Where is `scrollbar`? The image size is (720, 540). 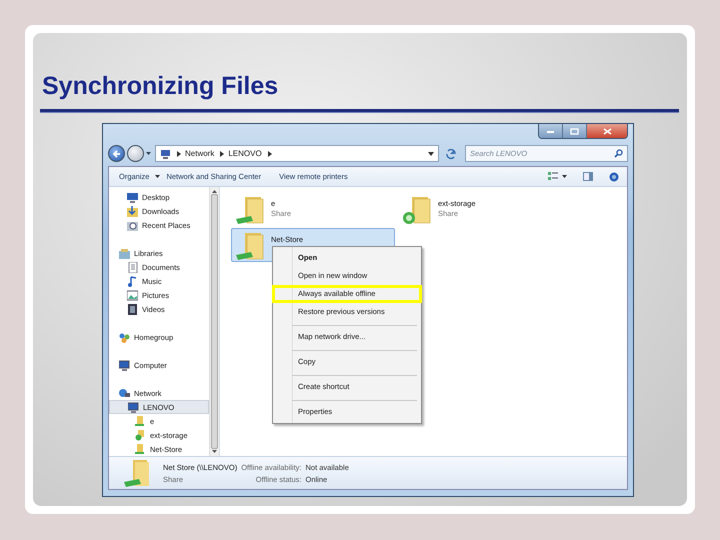 scrollbar is located at coordinates (214, 321).